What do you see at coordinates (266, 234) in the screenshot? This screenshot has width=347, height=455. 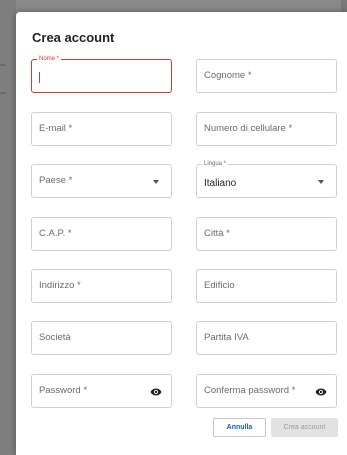 I see `citta-field: Città *` at bounding box center [266, 234].